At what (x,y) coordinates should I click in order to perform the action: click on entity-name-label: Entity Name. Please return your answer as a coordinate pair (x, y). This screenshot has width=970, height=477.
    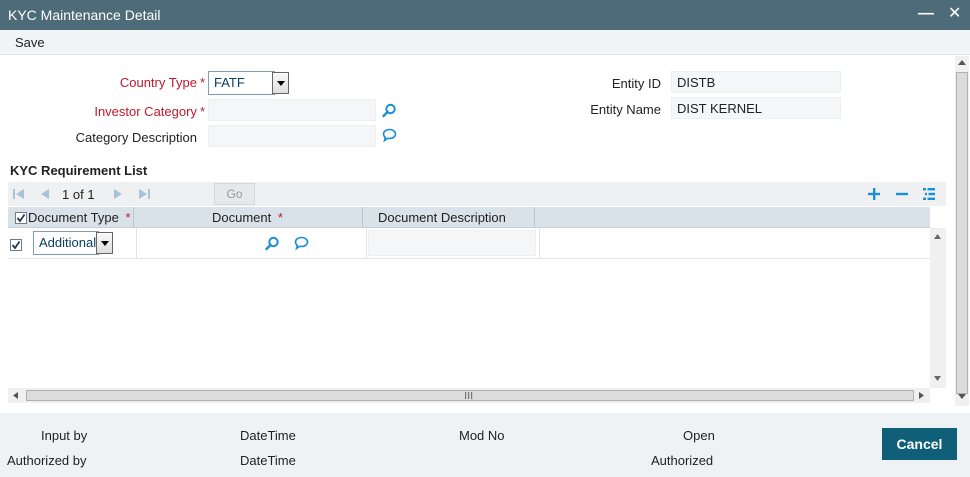
    Looking at the image, I should click on (625, 109).